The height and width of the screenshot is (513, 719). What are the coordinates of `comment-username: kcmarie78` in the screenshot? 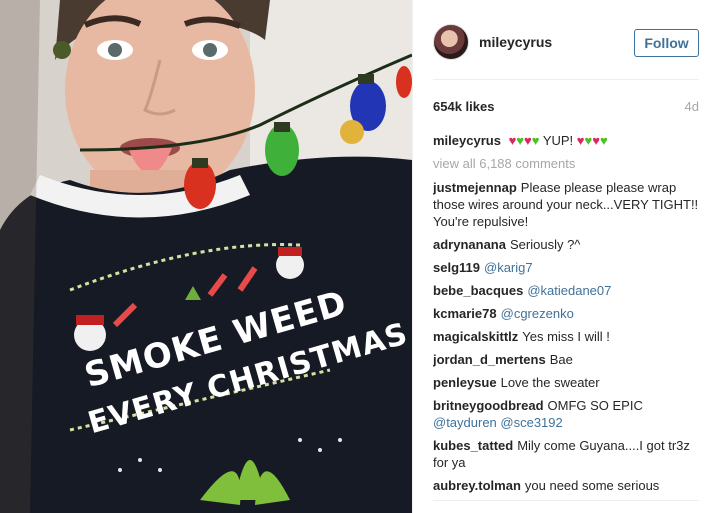 It's located at (465, 313).